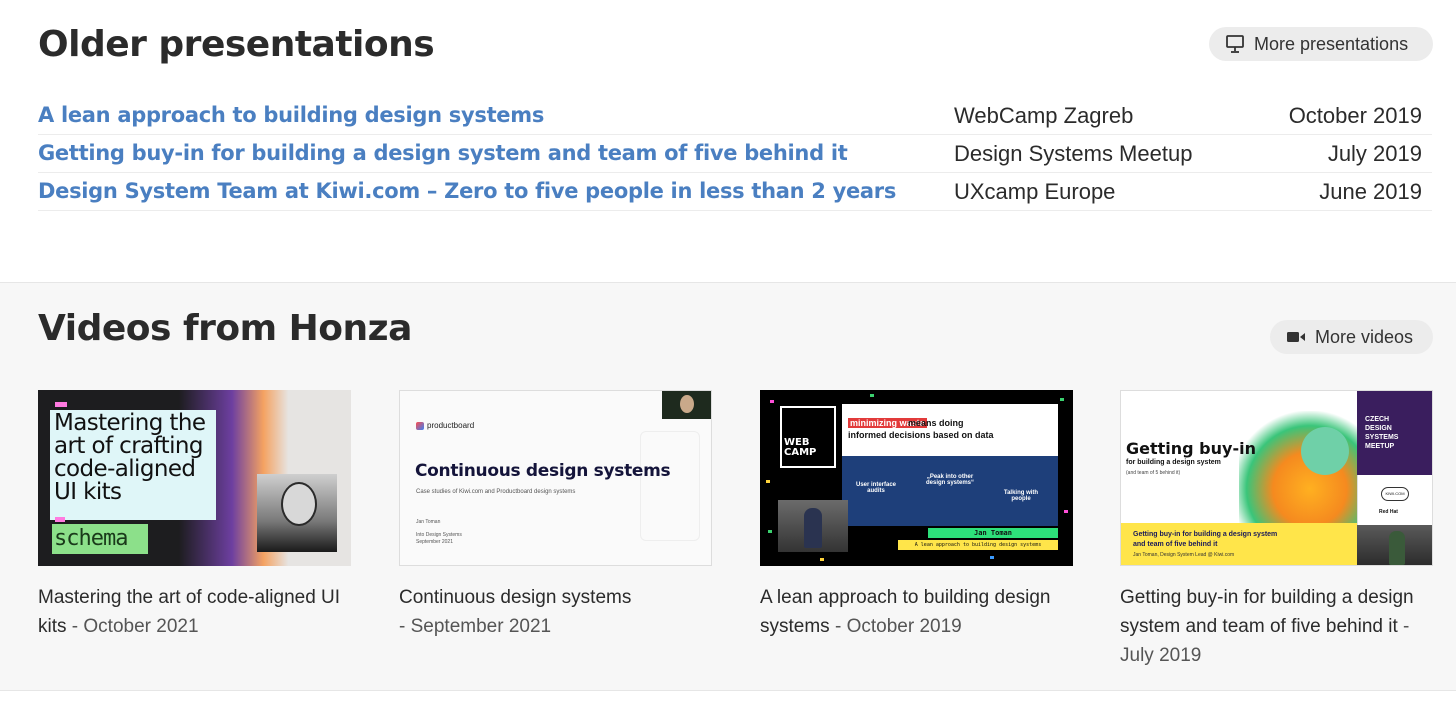 The width and height of the screenshot is (1456, 719). I want to click on videos-heading: Videos from Honza, so click(225, 328).